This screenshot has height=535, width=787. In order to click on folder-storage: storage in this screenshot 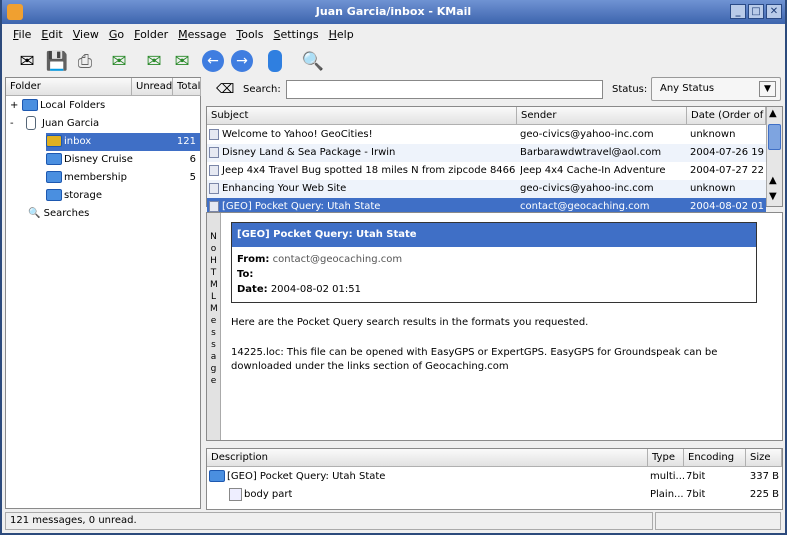, I will do `click(123, 196)`.